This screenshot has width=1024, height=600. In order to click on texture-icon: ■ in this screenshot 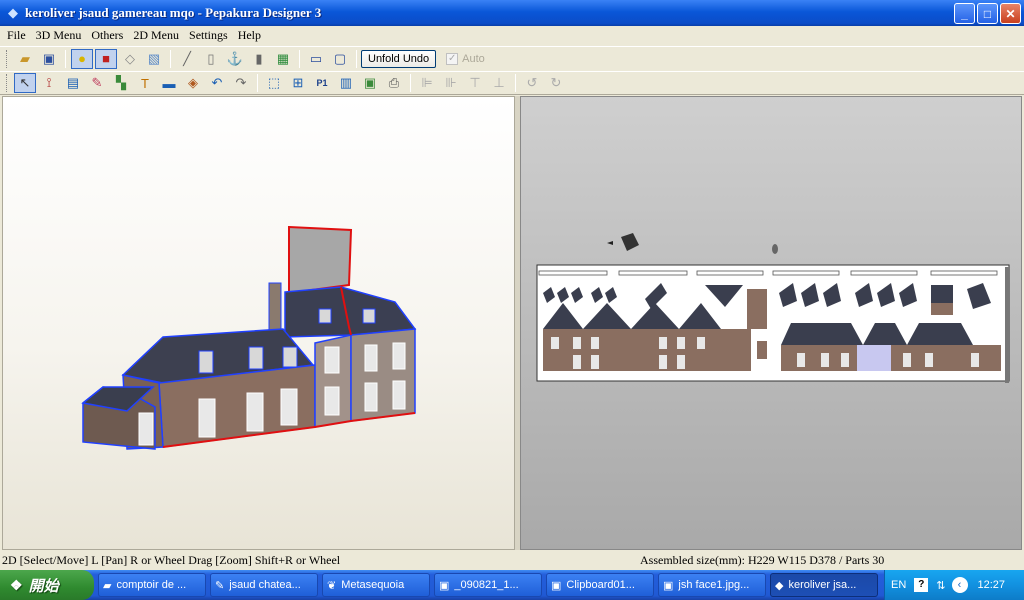, I will do `click(106, 58)`.